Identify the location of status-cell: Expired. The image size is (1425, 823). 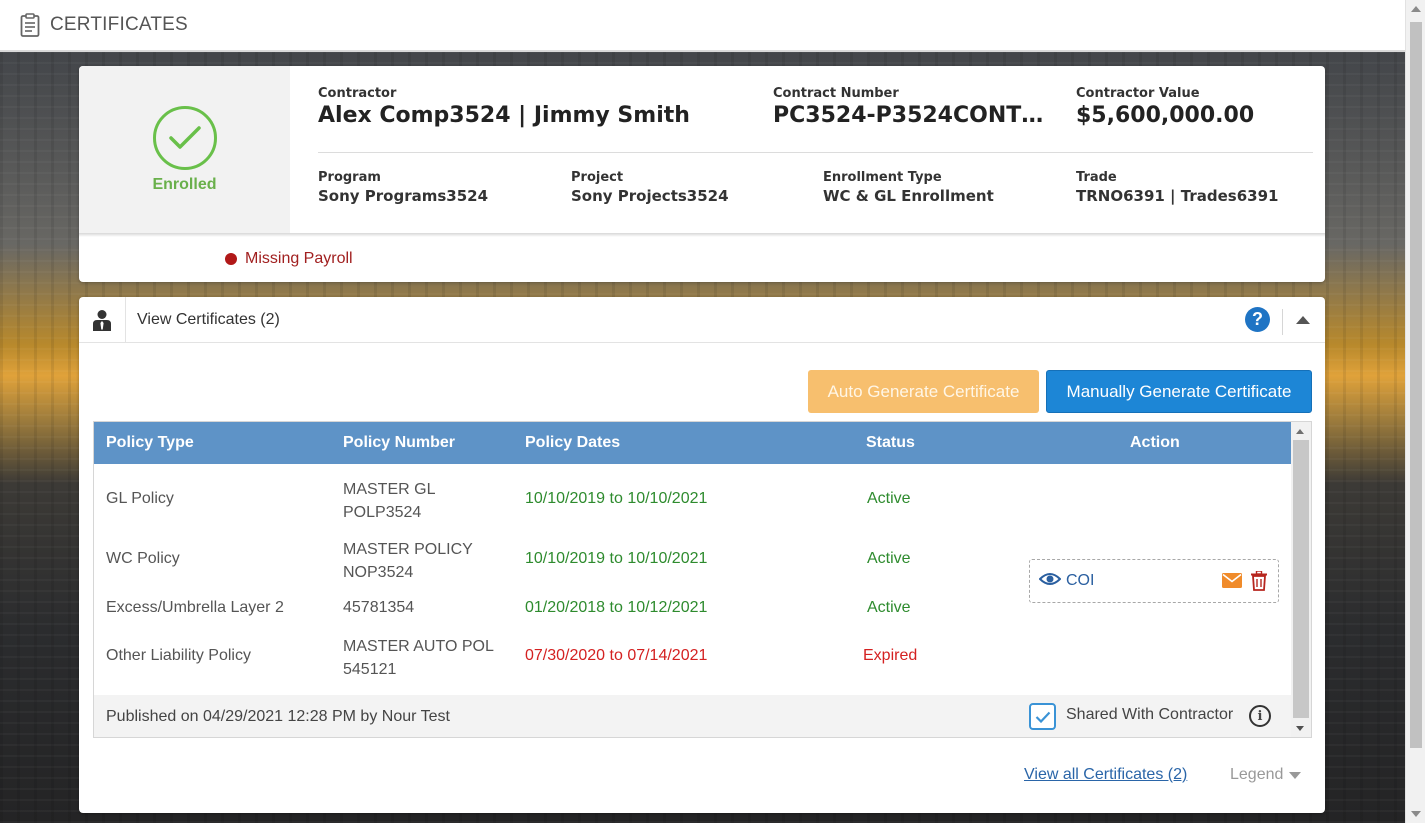
(890, 655).